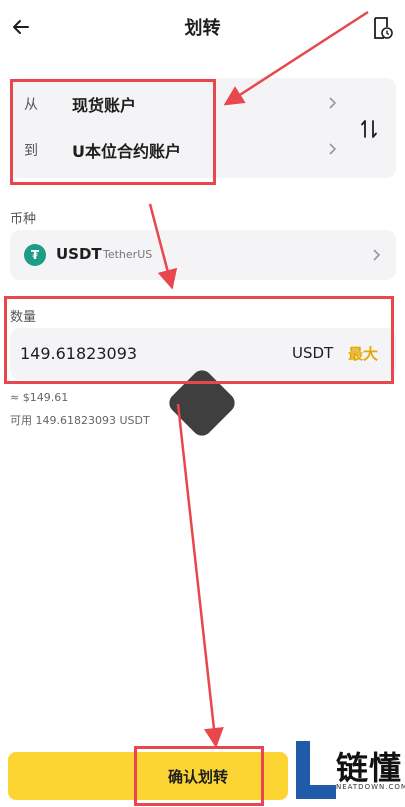 This screenshot has width=405, height=807. Describe the element at coordinates (296, 58) in the screenshot. I see `arrow-to-accounts` at that location.